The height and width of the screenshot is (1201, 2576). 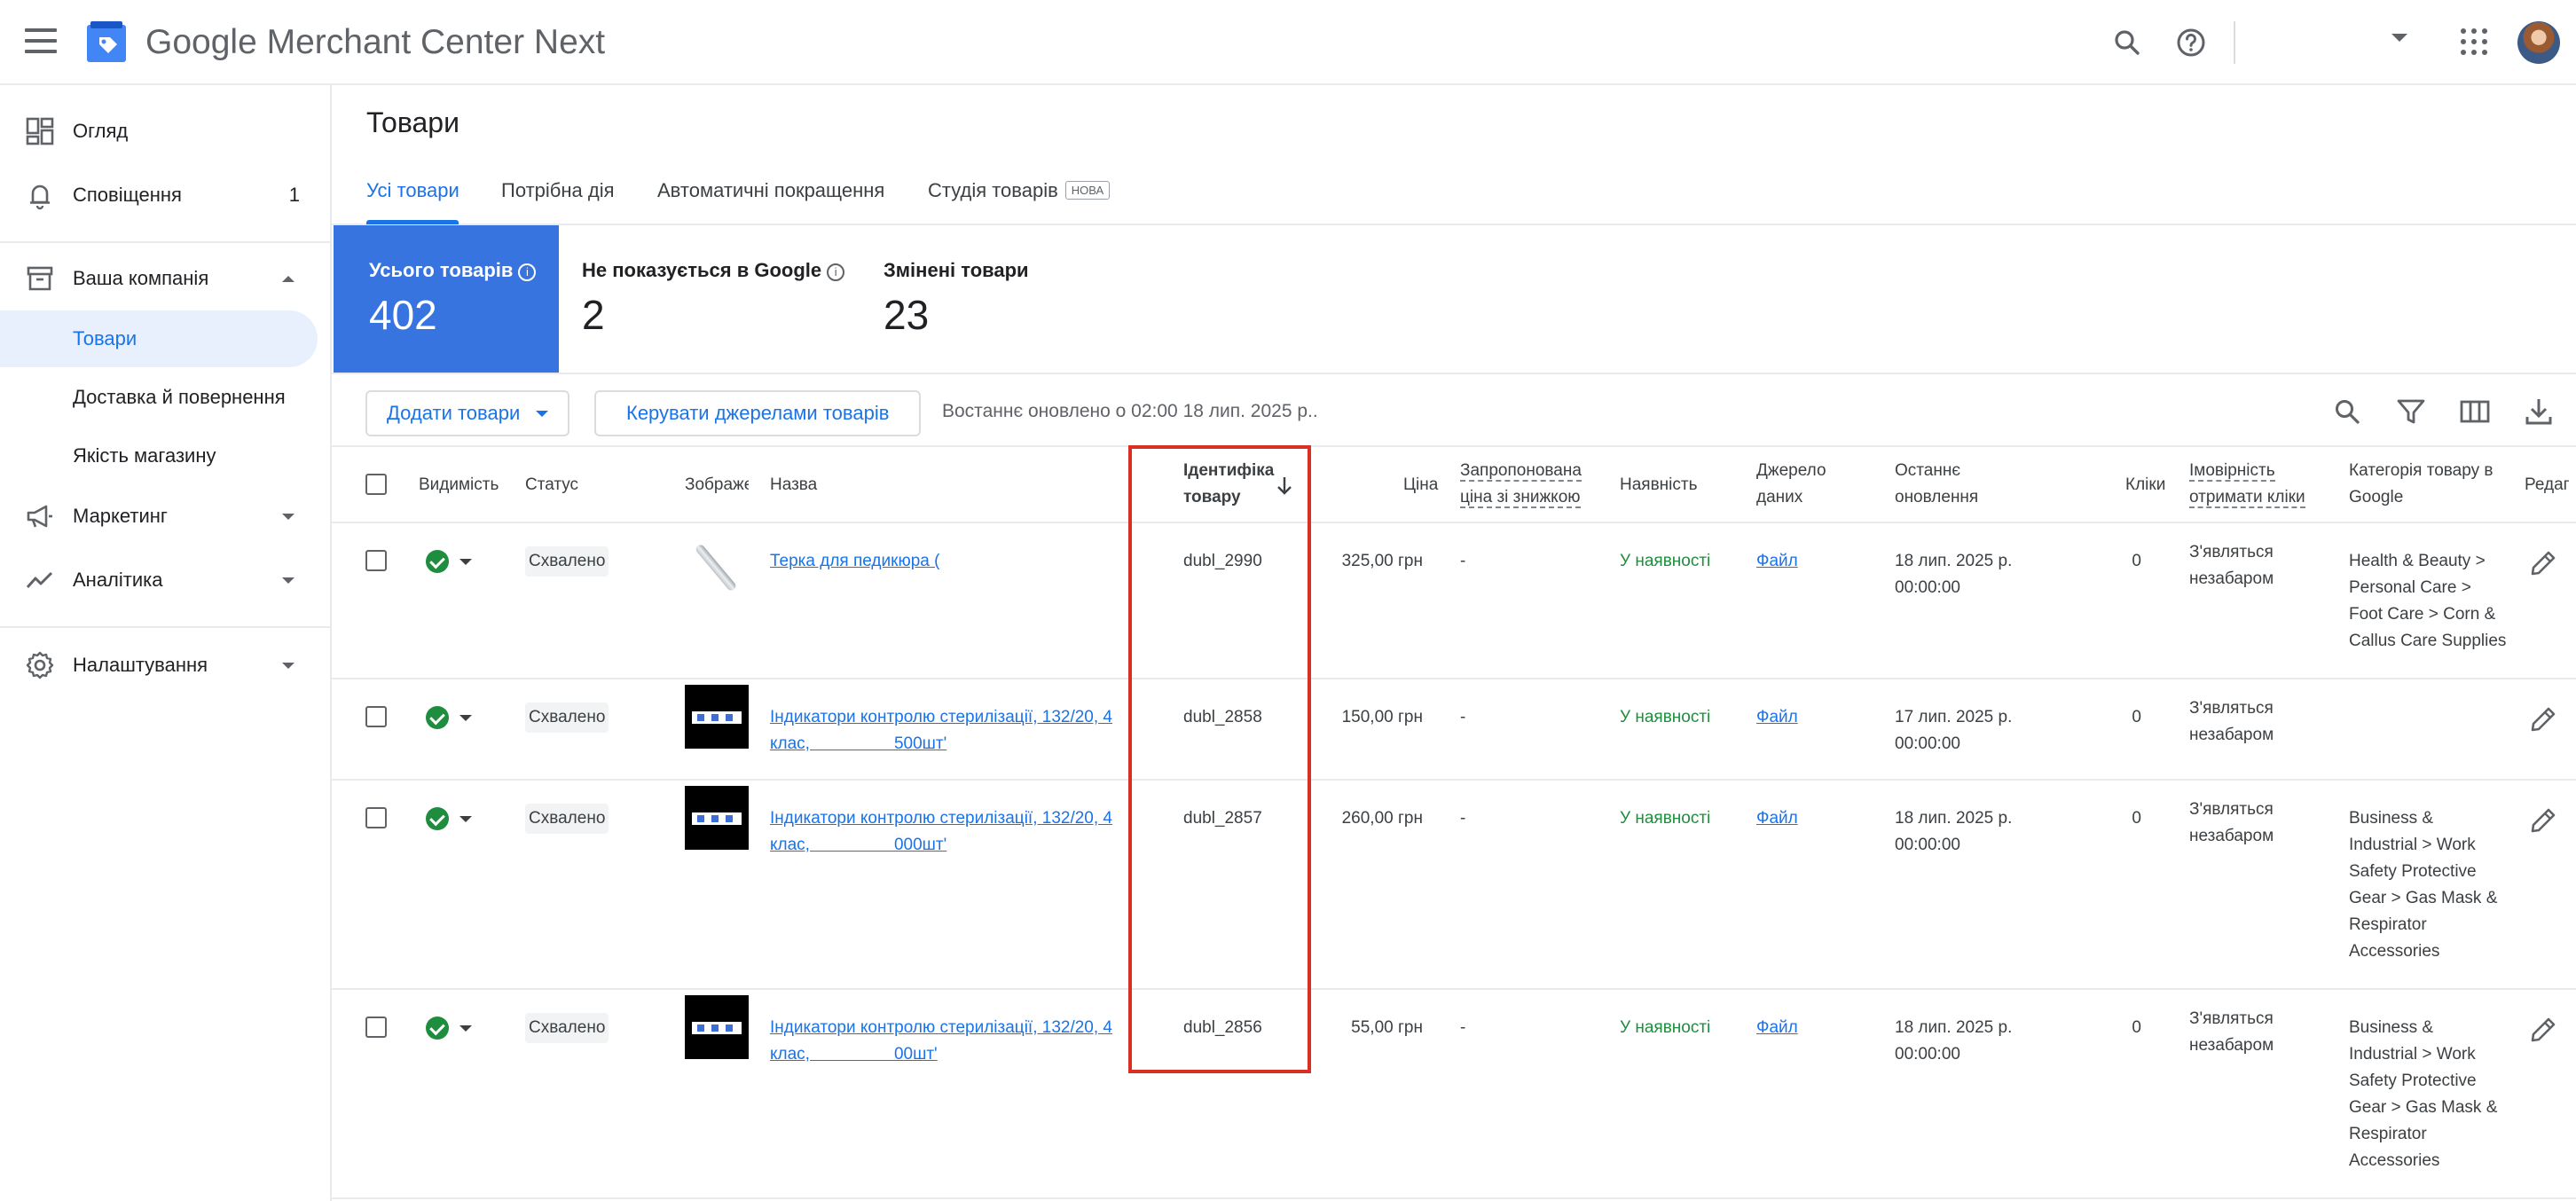 I want to click on tab-product-studio: Студія товарів НОВА, so click(x=1019, y=190).